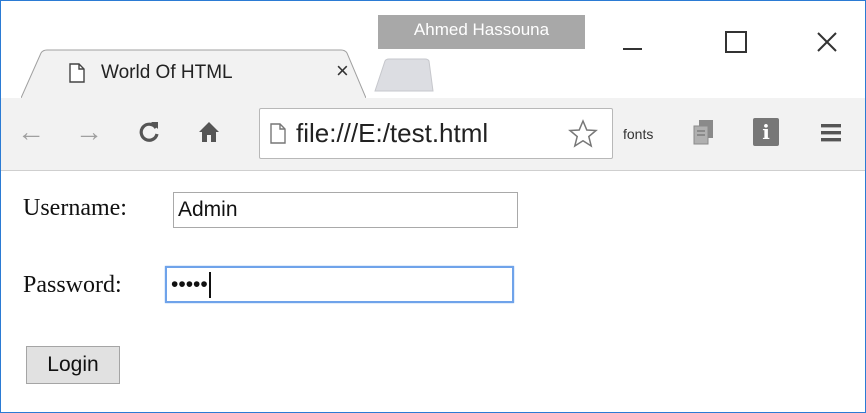 The width and height of the screenshot is (866, 413). What do you see at coordinates (77, 73) in the screenshot?
I see `page-icon` at bounding box center [77, 73].